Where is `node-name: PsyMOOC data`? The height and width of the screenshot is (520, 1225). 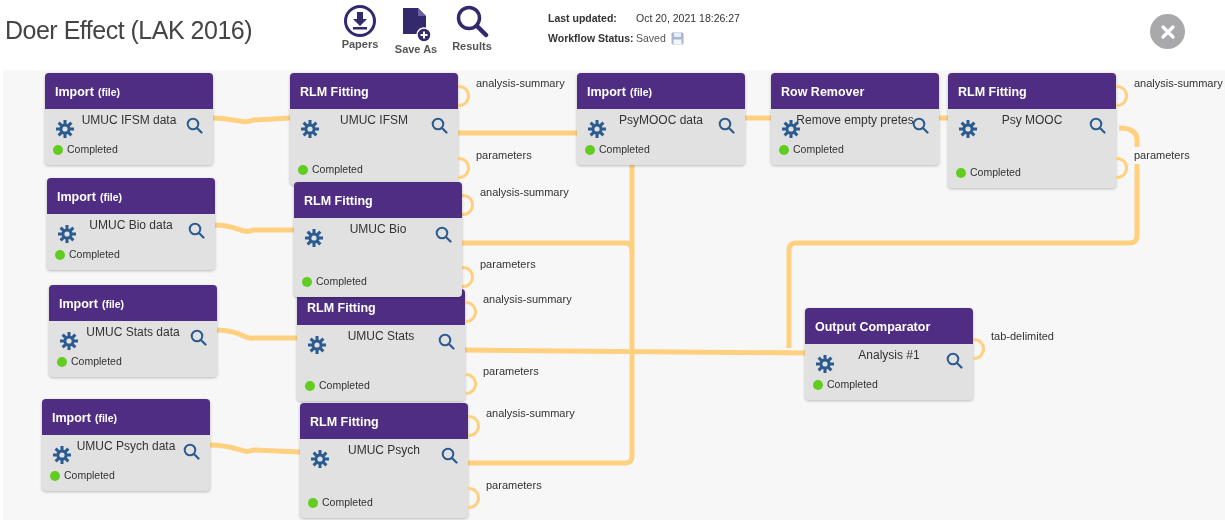
node-name: PsyMOOC data is located at coordinates (661, 120).